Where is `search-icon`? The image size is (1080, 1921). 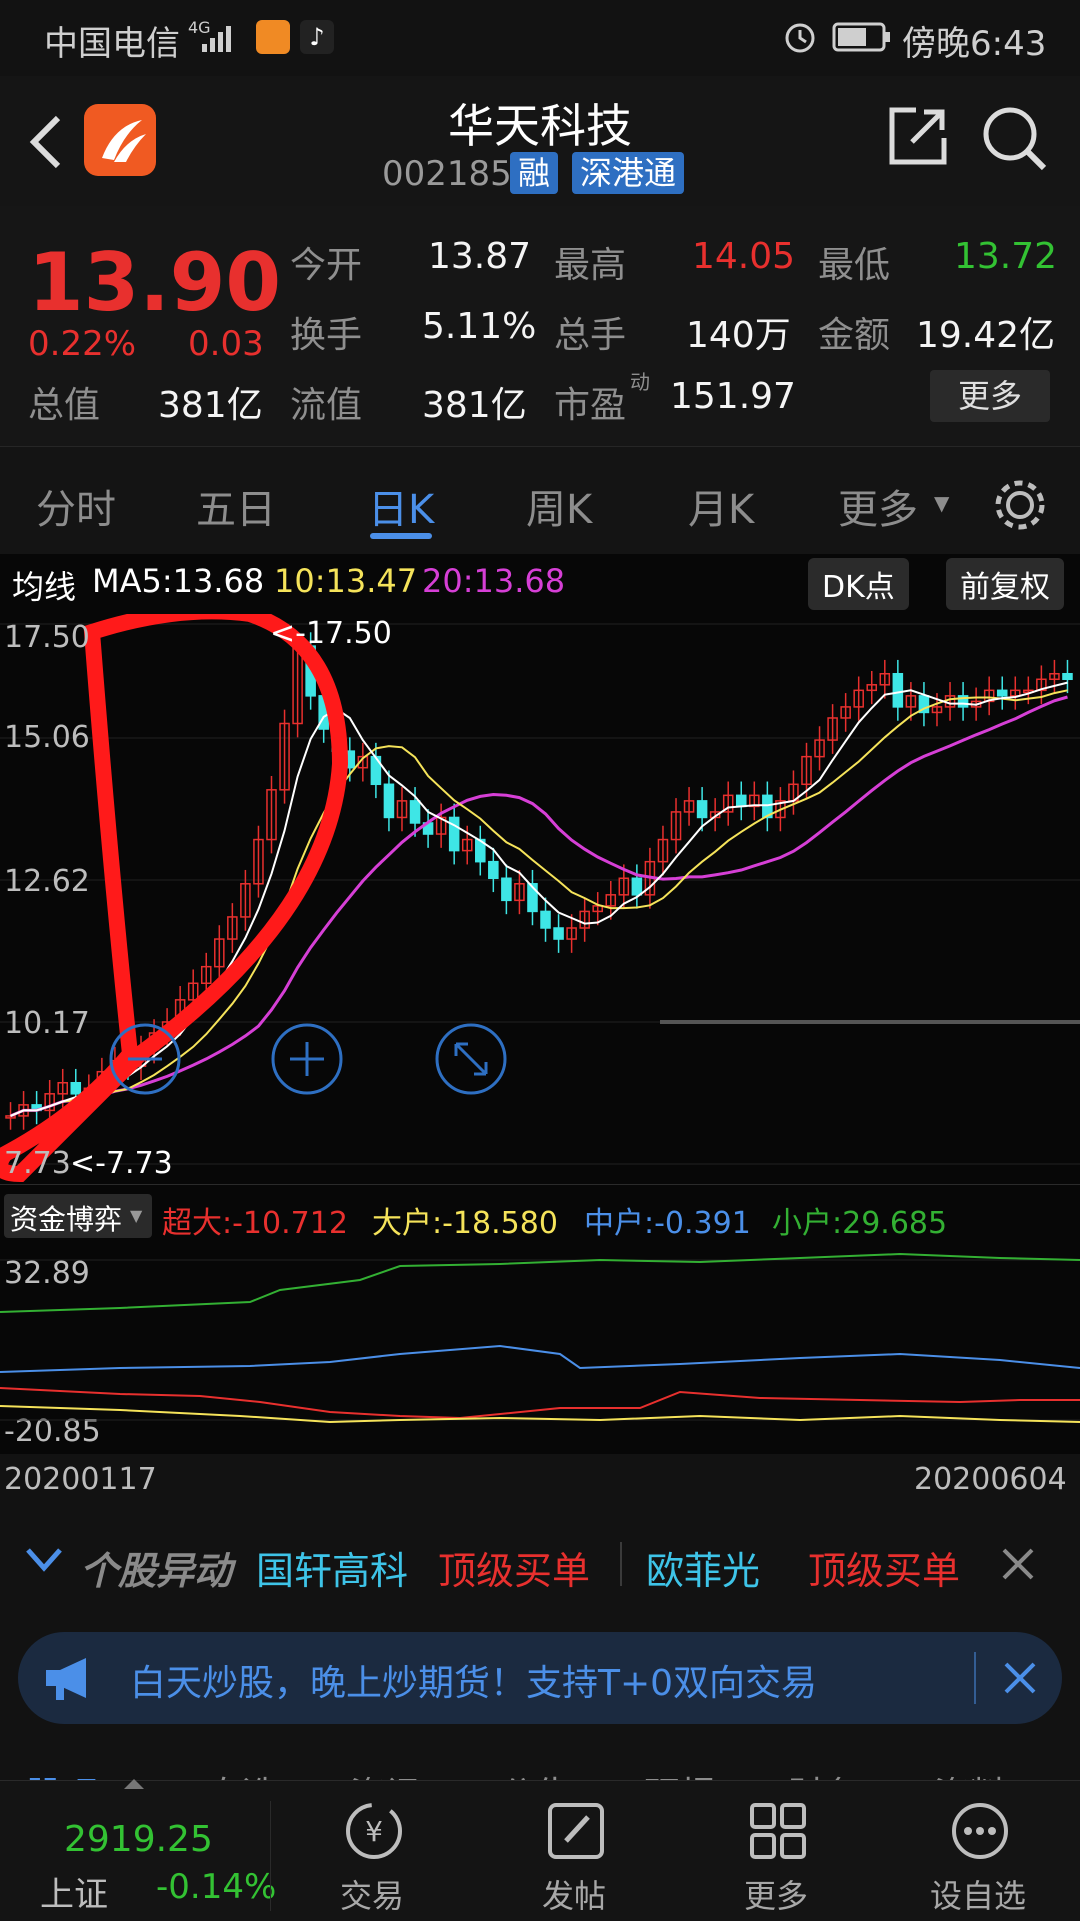 search-icon is located at coordinates (1014, 138).